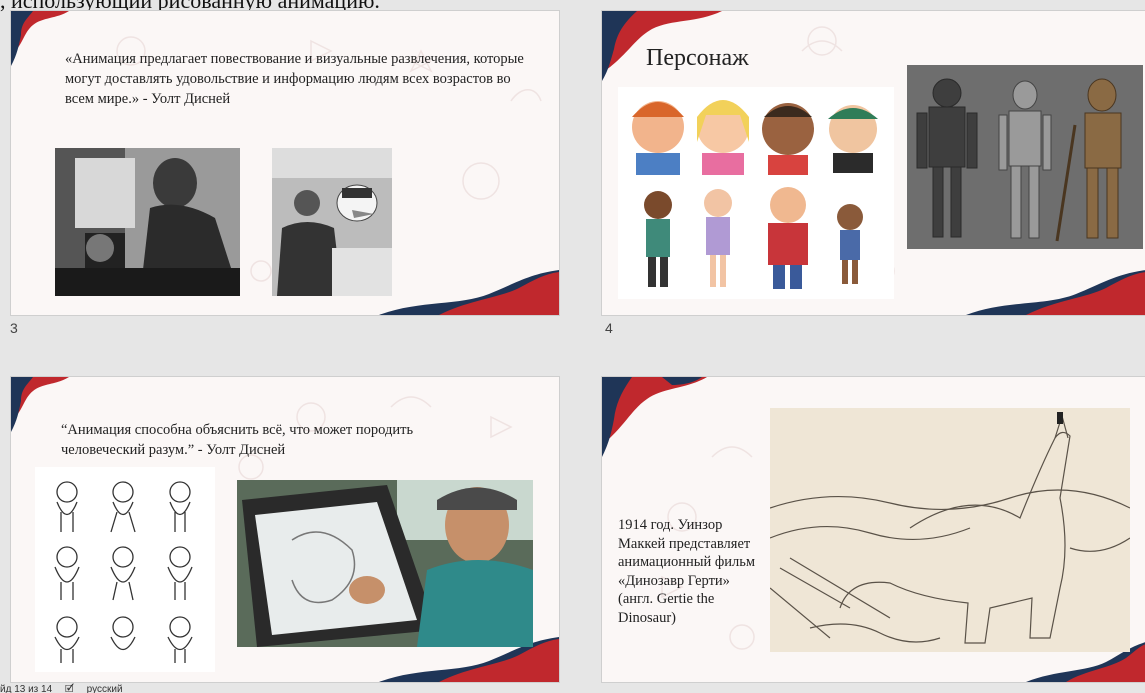 The image size is (1145, 693). What do you see at coordinates (332, 222) in the screenshot?
I see `walt-disney-with-donald-duck-photo` at bounding box center [332, 222].